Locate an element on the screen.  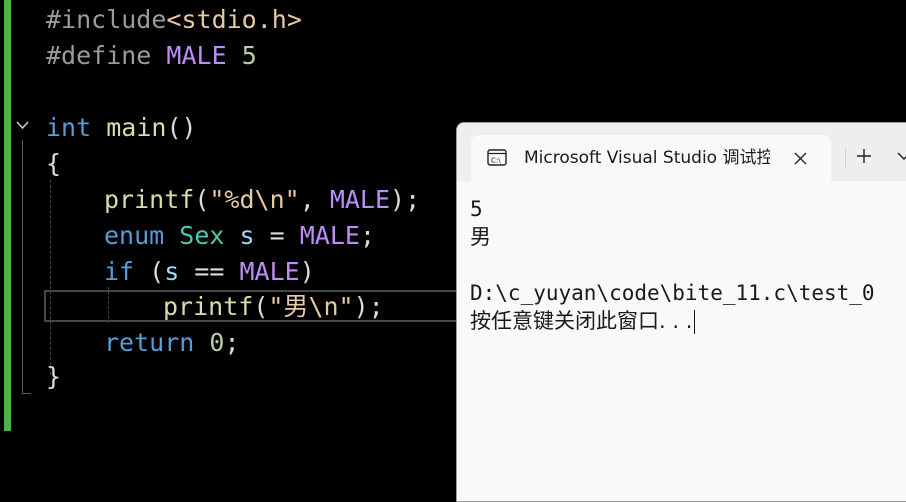
token: 5 is located at coordinates (249, 55).